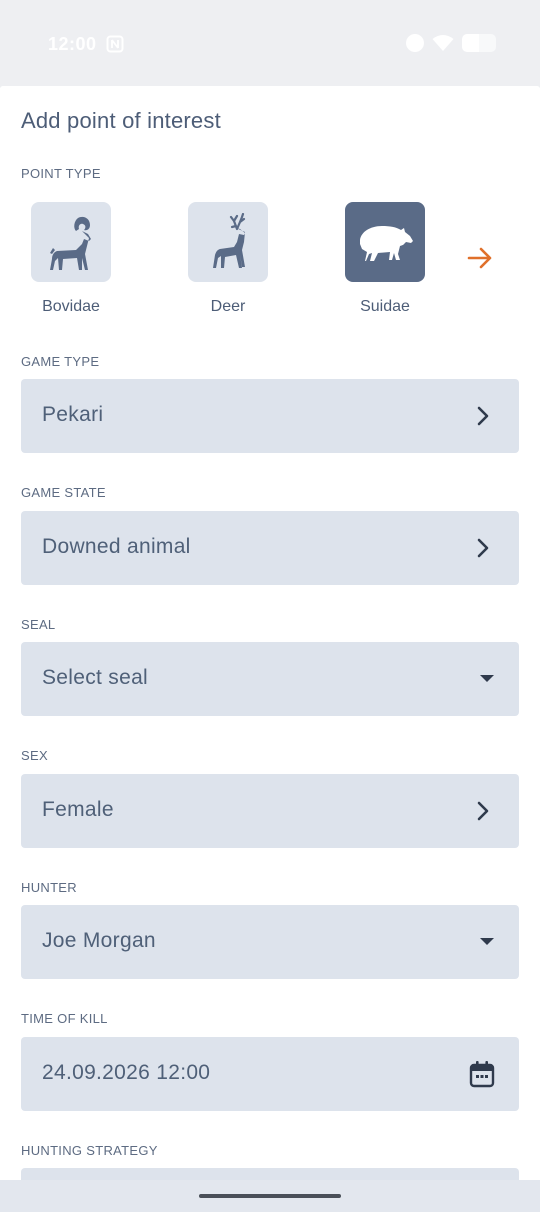  Describe the element at coordinates (270, 1074) in the screenshot. I see `time-of-kill-field: 24.09.2026 12:00` at that location.